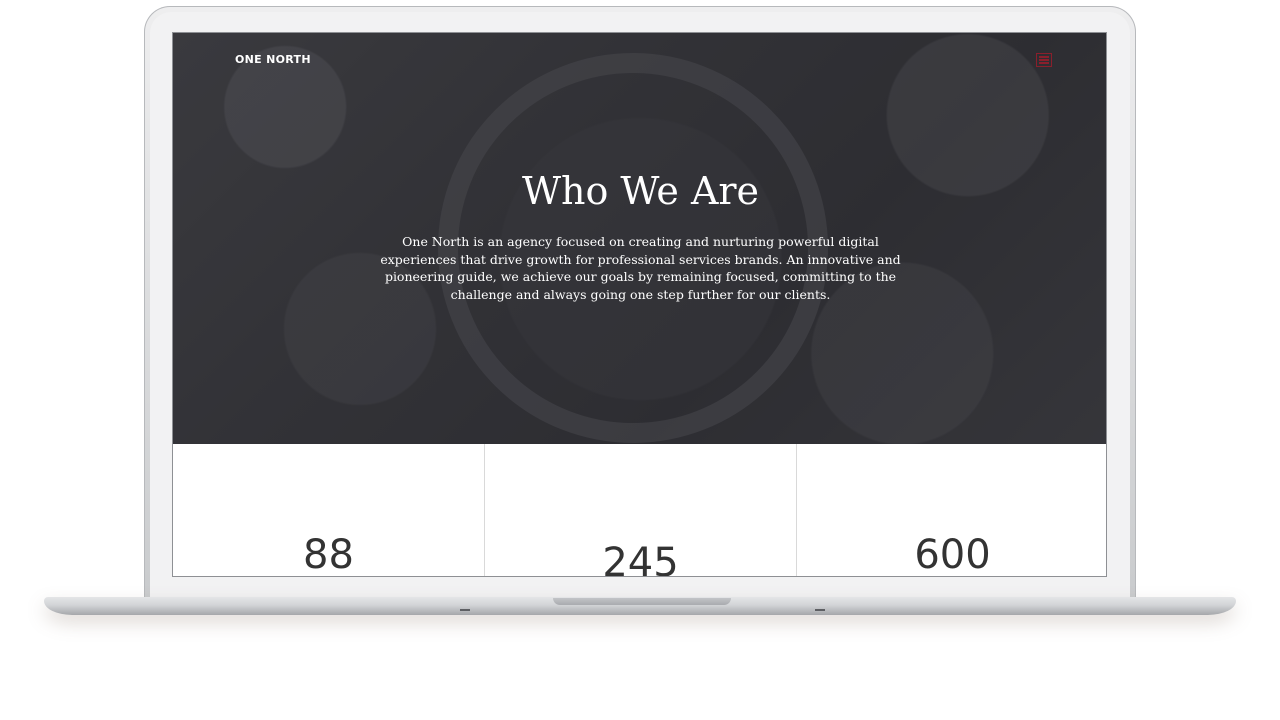 The image size is (1280, 720). Describe the element at coordinates (952, 554) in the screenshot. I see `stat-value: 600` at that location.